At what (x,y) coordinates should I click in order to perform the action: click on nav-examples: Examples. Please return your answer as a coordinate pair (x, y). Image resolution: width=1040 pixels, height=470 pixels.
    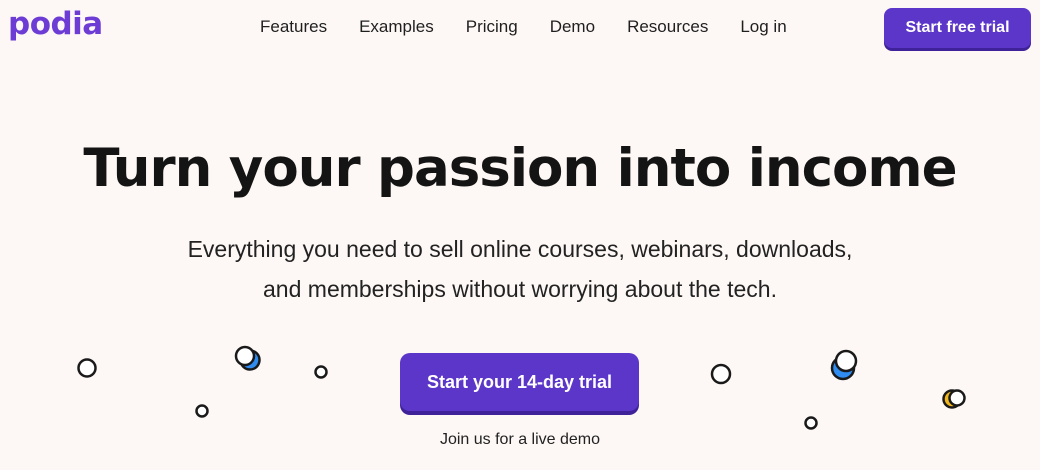
    Looking at the image, I should click on (396, 27).